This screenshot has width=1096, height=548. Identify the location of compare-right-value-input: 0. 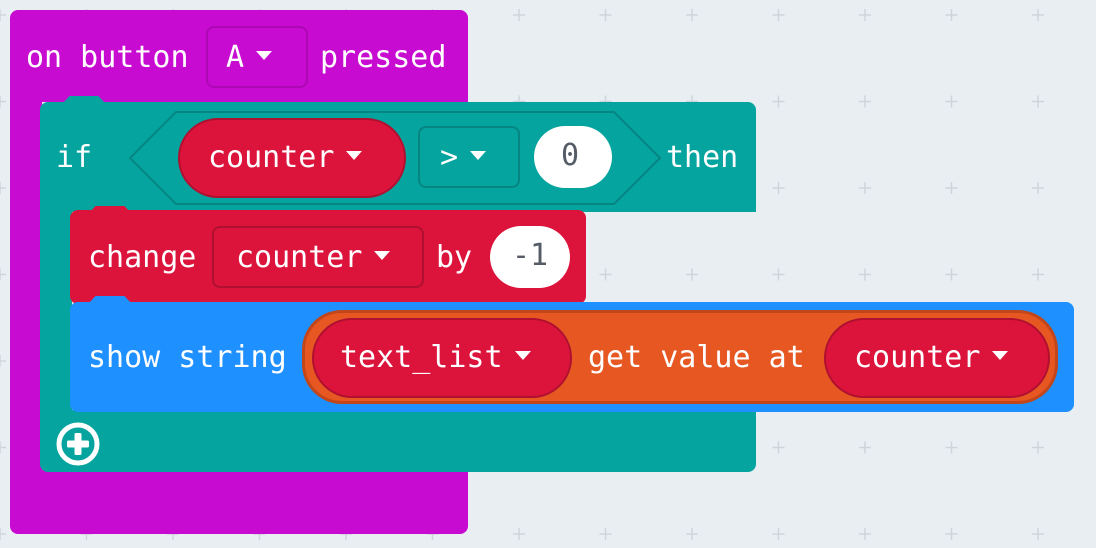
(573, 157).